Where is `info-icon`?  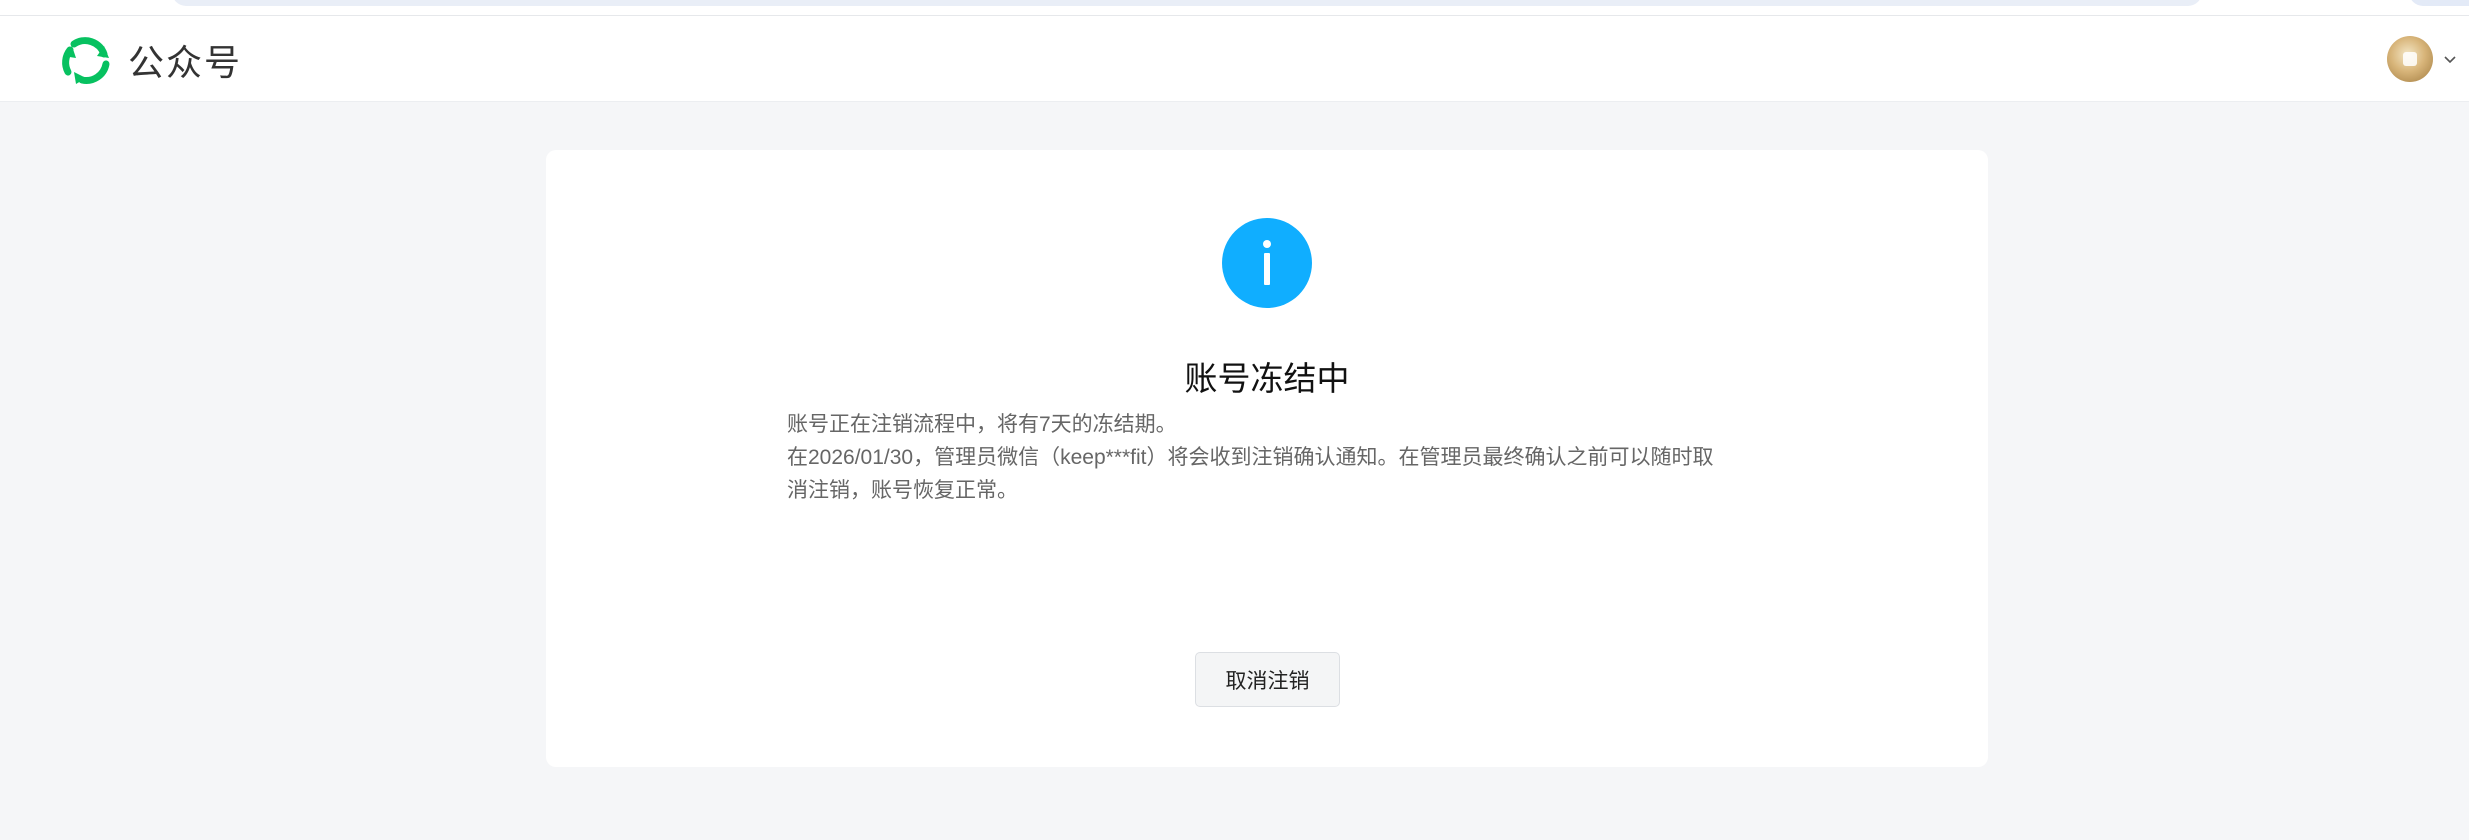
info-icon is located at coordinates (1267, 263).